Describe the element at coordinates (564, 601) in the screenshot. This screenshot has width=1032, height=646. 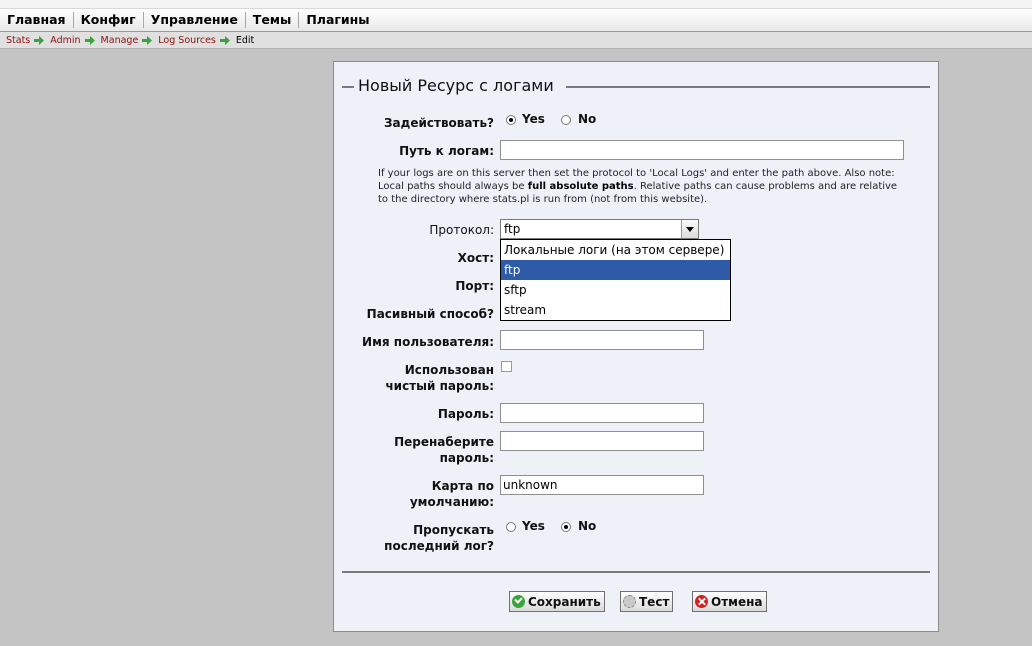
I see `save-button-label: Сохранить` at that location.